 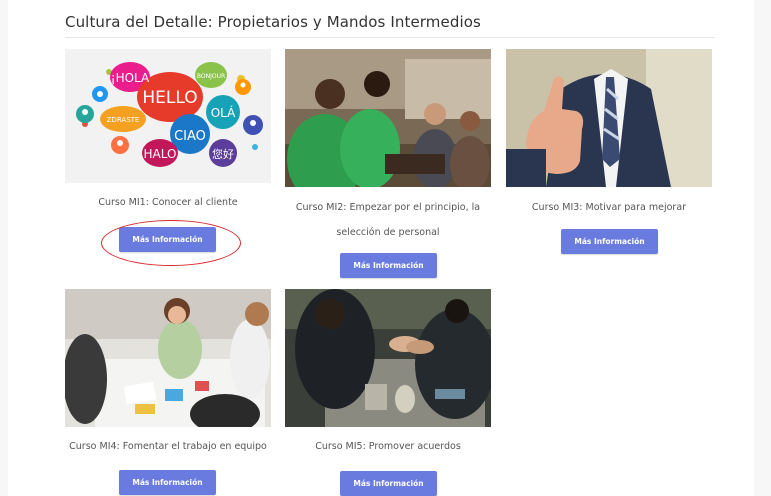 I want to click on bubble-word: BONJOUR, so click(x=211, y=76).